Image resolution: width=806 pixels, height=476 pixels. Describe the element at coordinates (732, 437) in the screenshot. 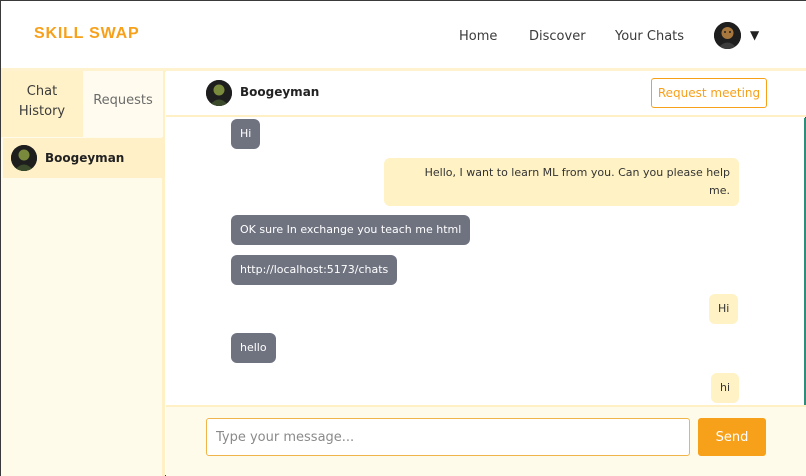

I see `send-button: Send` at that location.